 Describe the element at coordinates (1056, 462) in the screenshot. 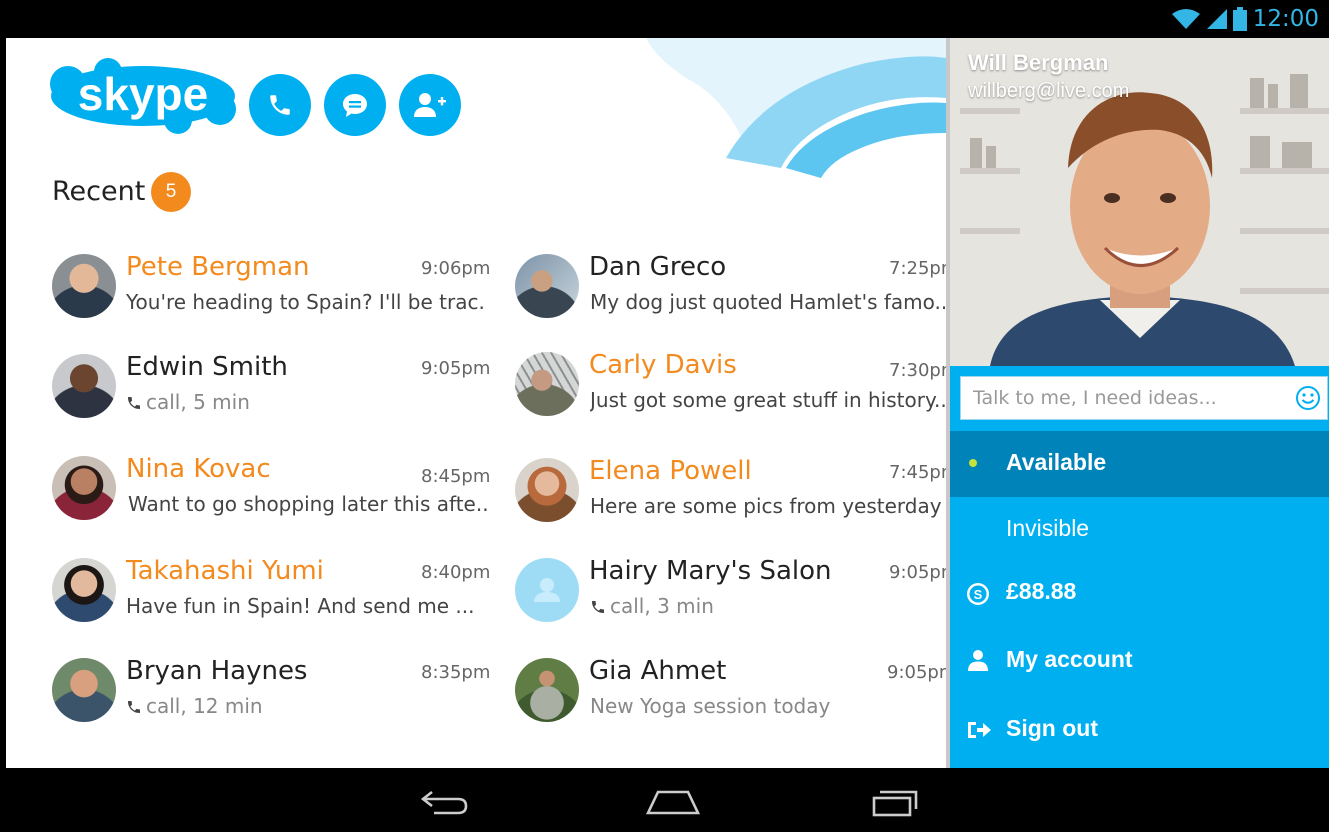

I see `status-available-label: Available` at that location.